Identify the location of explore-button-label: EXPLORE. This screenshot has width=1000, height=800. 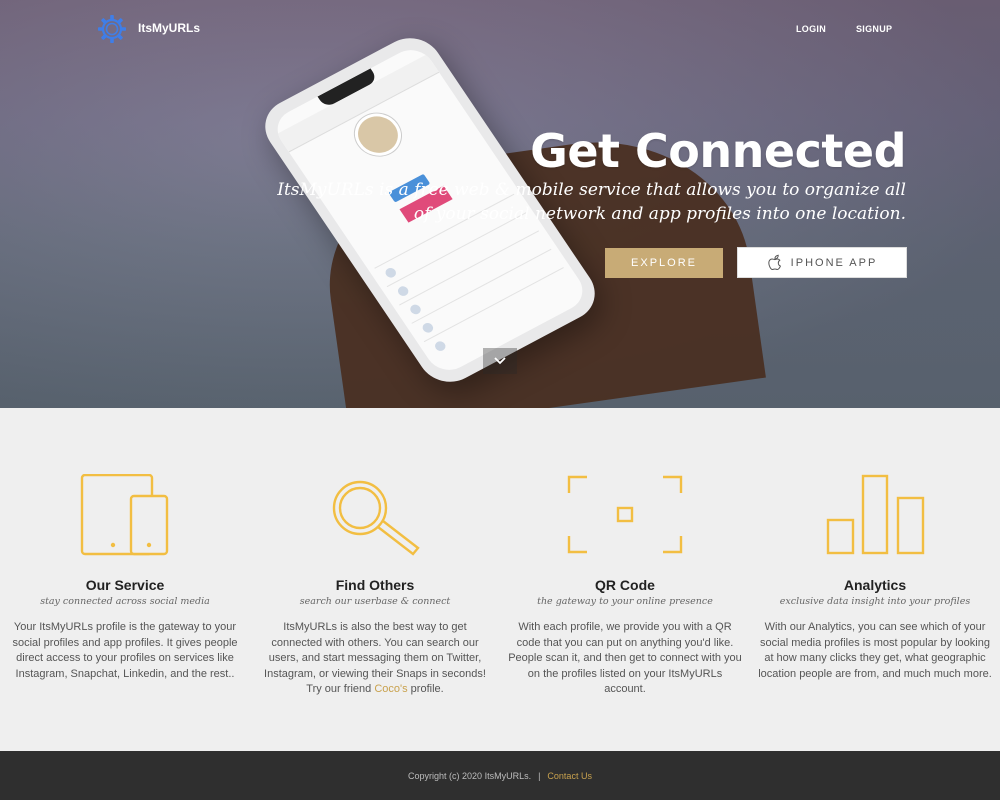
(664, 263).